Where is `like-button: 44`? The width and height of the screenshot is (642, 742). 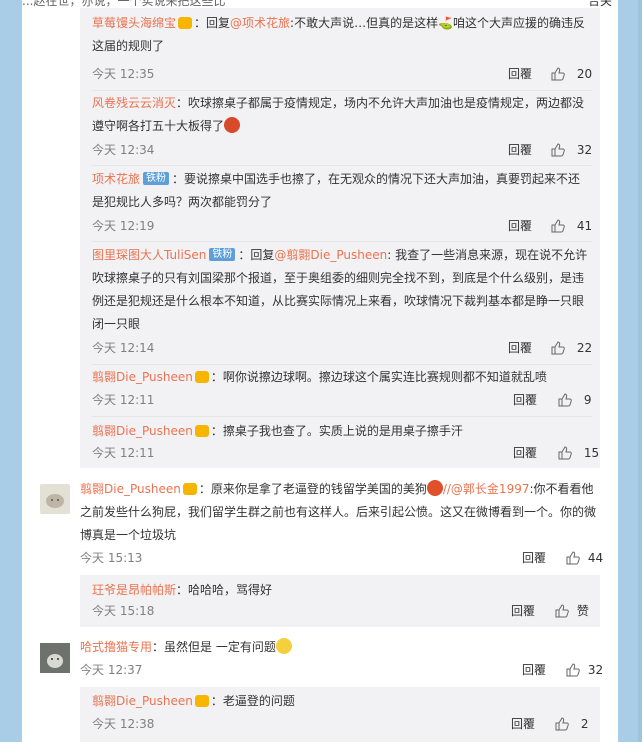 like-button: 44 is located at coordinates (584, 558).